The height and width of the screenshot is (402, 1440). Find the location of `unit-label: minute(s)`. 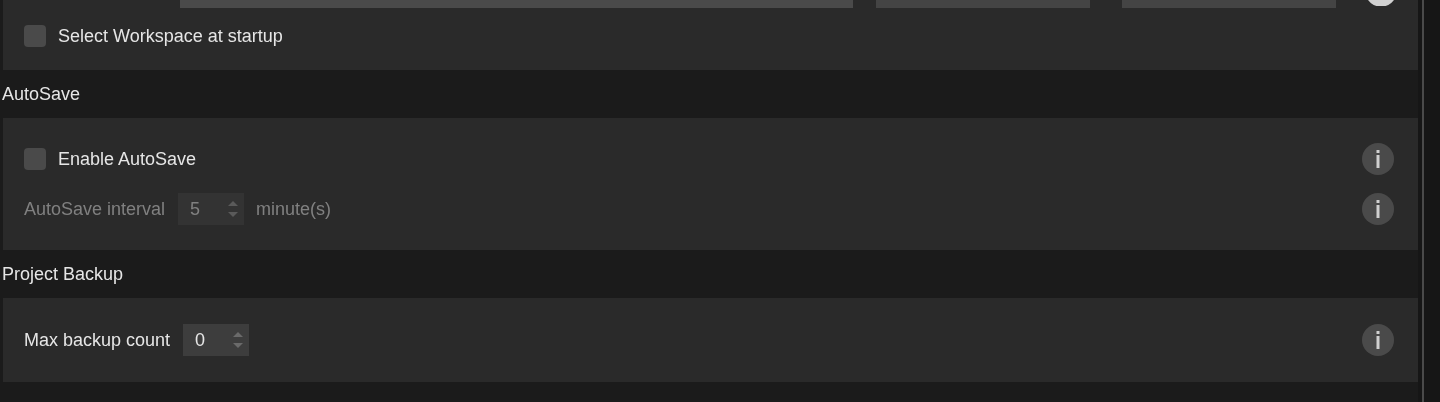

unit-label: minute(s) is located at coordinates (294, 209).